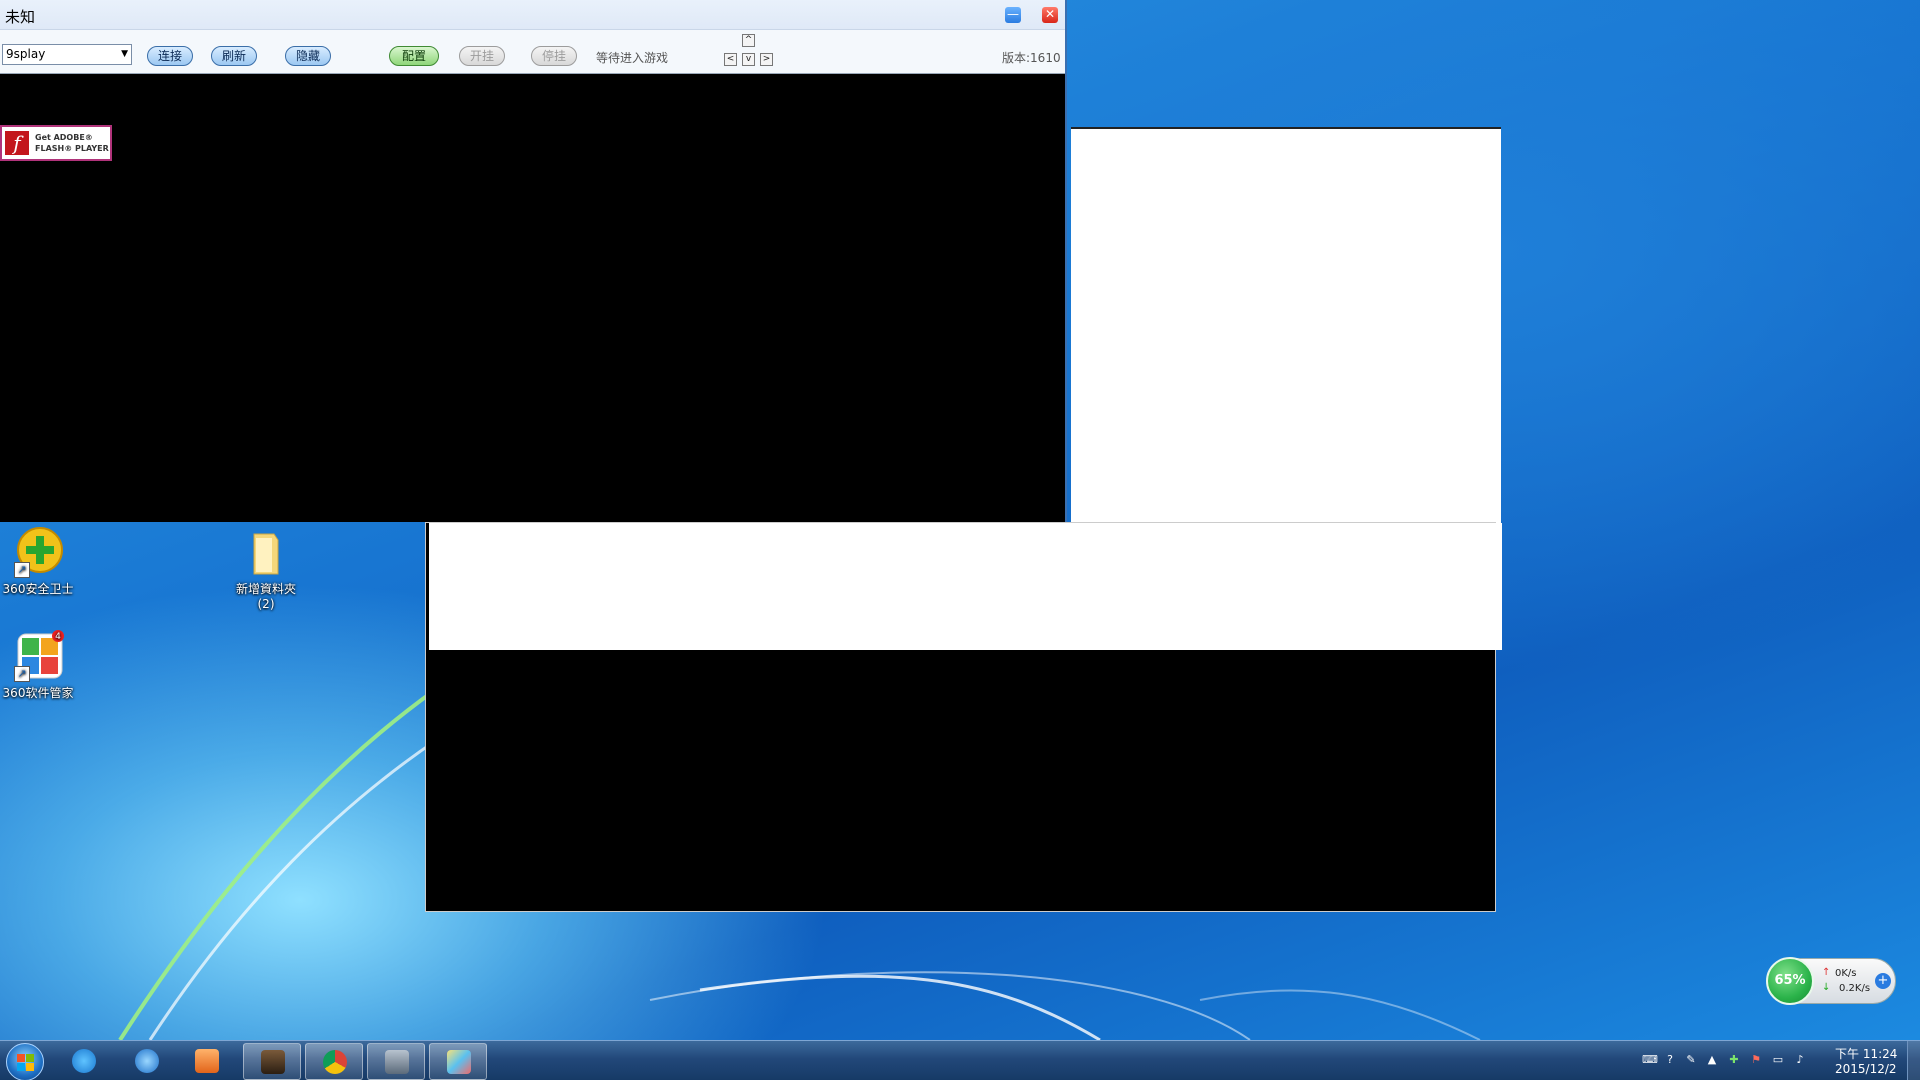 This screenshot has height=1080, width=1920. I want to click on upload-arrow-icon: ↑, so click(1826, 972).